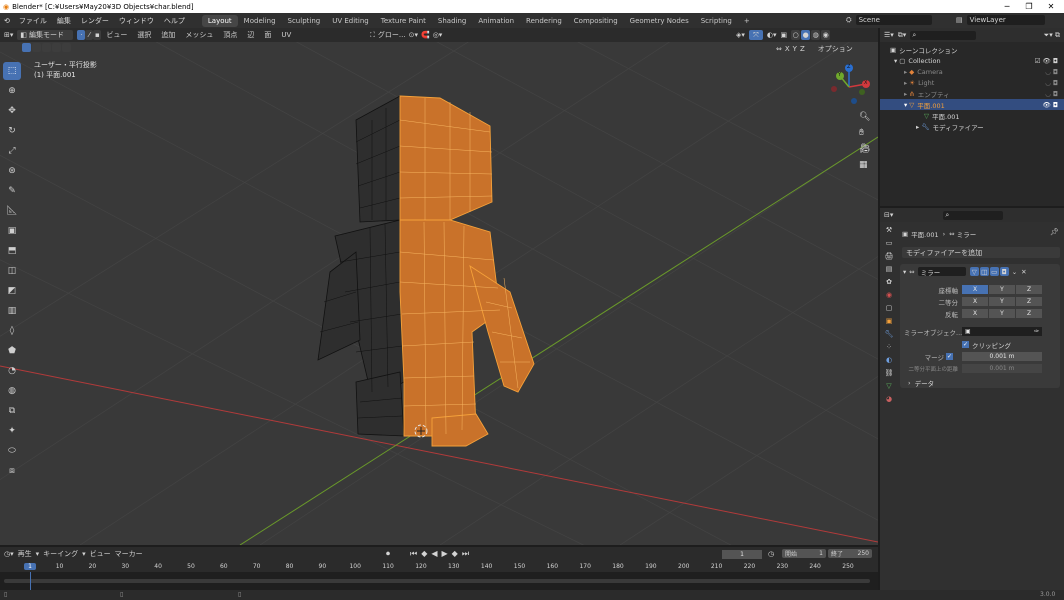  I want to click on outliner-item-modifiers: ▸ 🔧︎ モディファイアー, so click(950, 126).